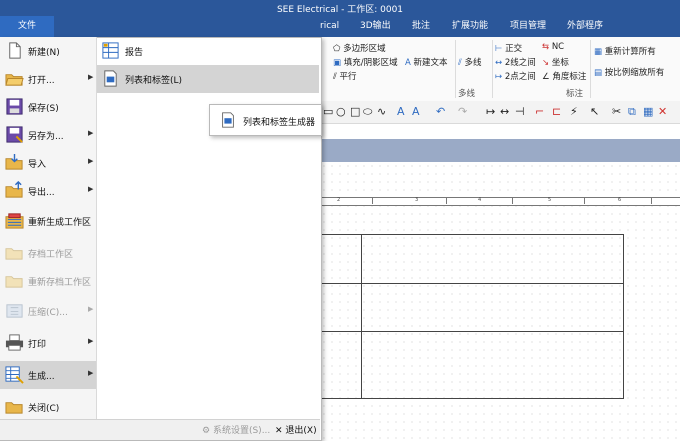 The width and height of the screenshot is (680, 441). What do you see at coordinates (470, 62) in the screenshot?
I see `polyline-button: ⫽ 多线` at bounding box center [470, 62].